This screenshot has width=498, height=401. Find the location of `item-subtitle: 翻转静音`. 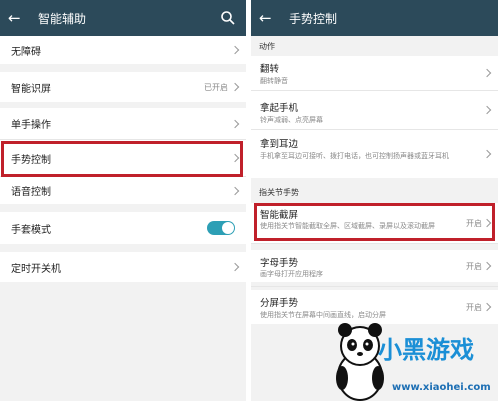

item-subtitle: 翻转静音 is located at coordinates (274, 81).